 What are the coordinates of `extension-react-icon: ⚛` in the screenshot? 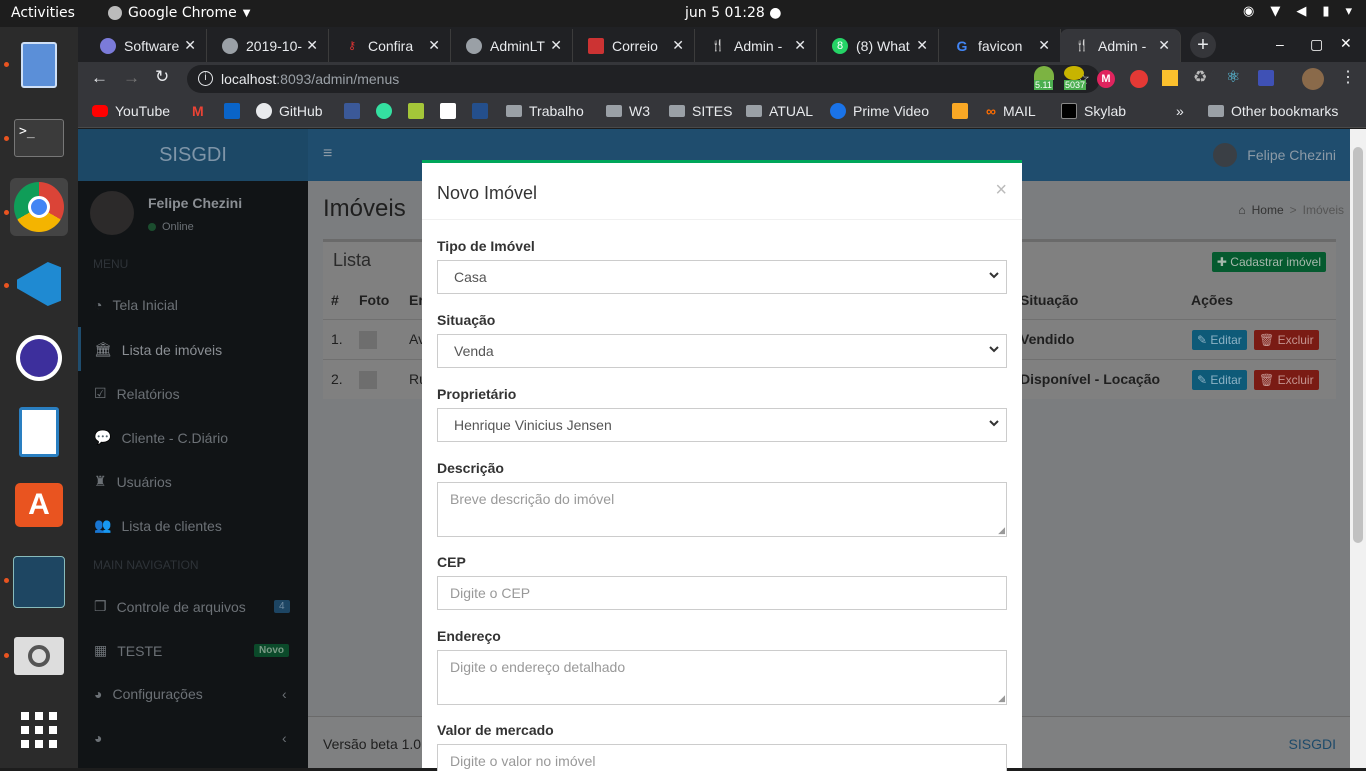 It's located at (1233, 77).